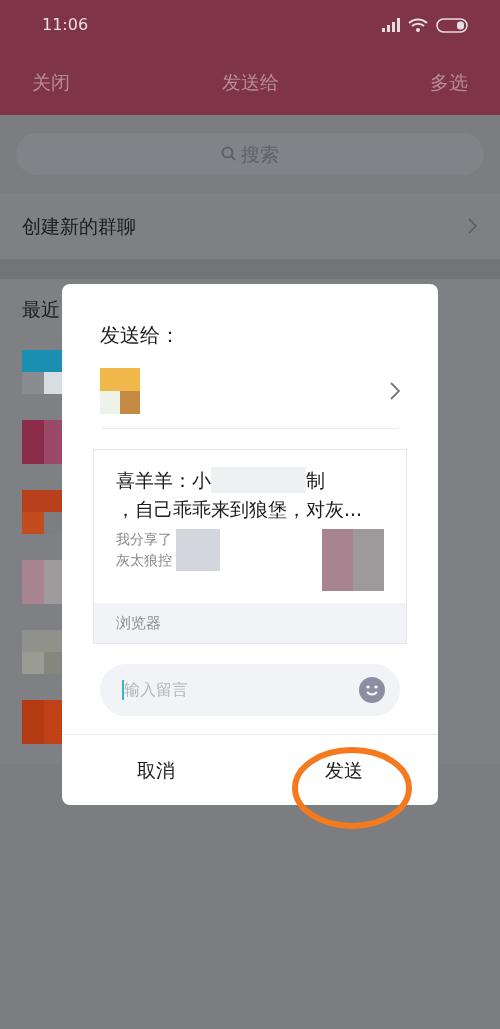 This screenshot has width=500, height=1029. What do you see at coordinates (138, 623) in the screenshot?
I see `card-source: 浏览器` at bounding box center [138, 623].